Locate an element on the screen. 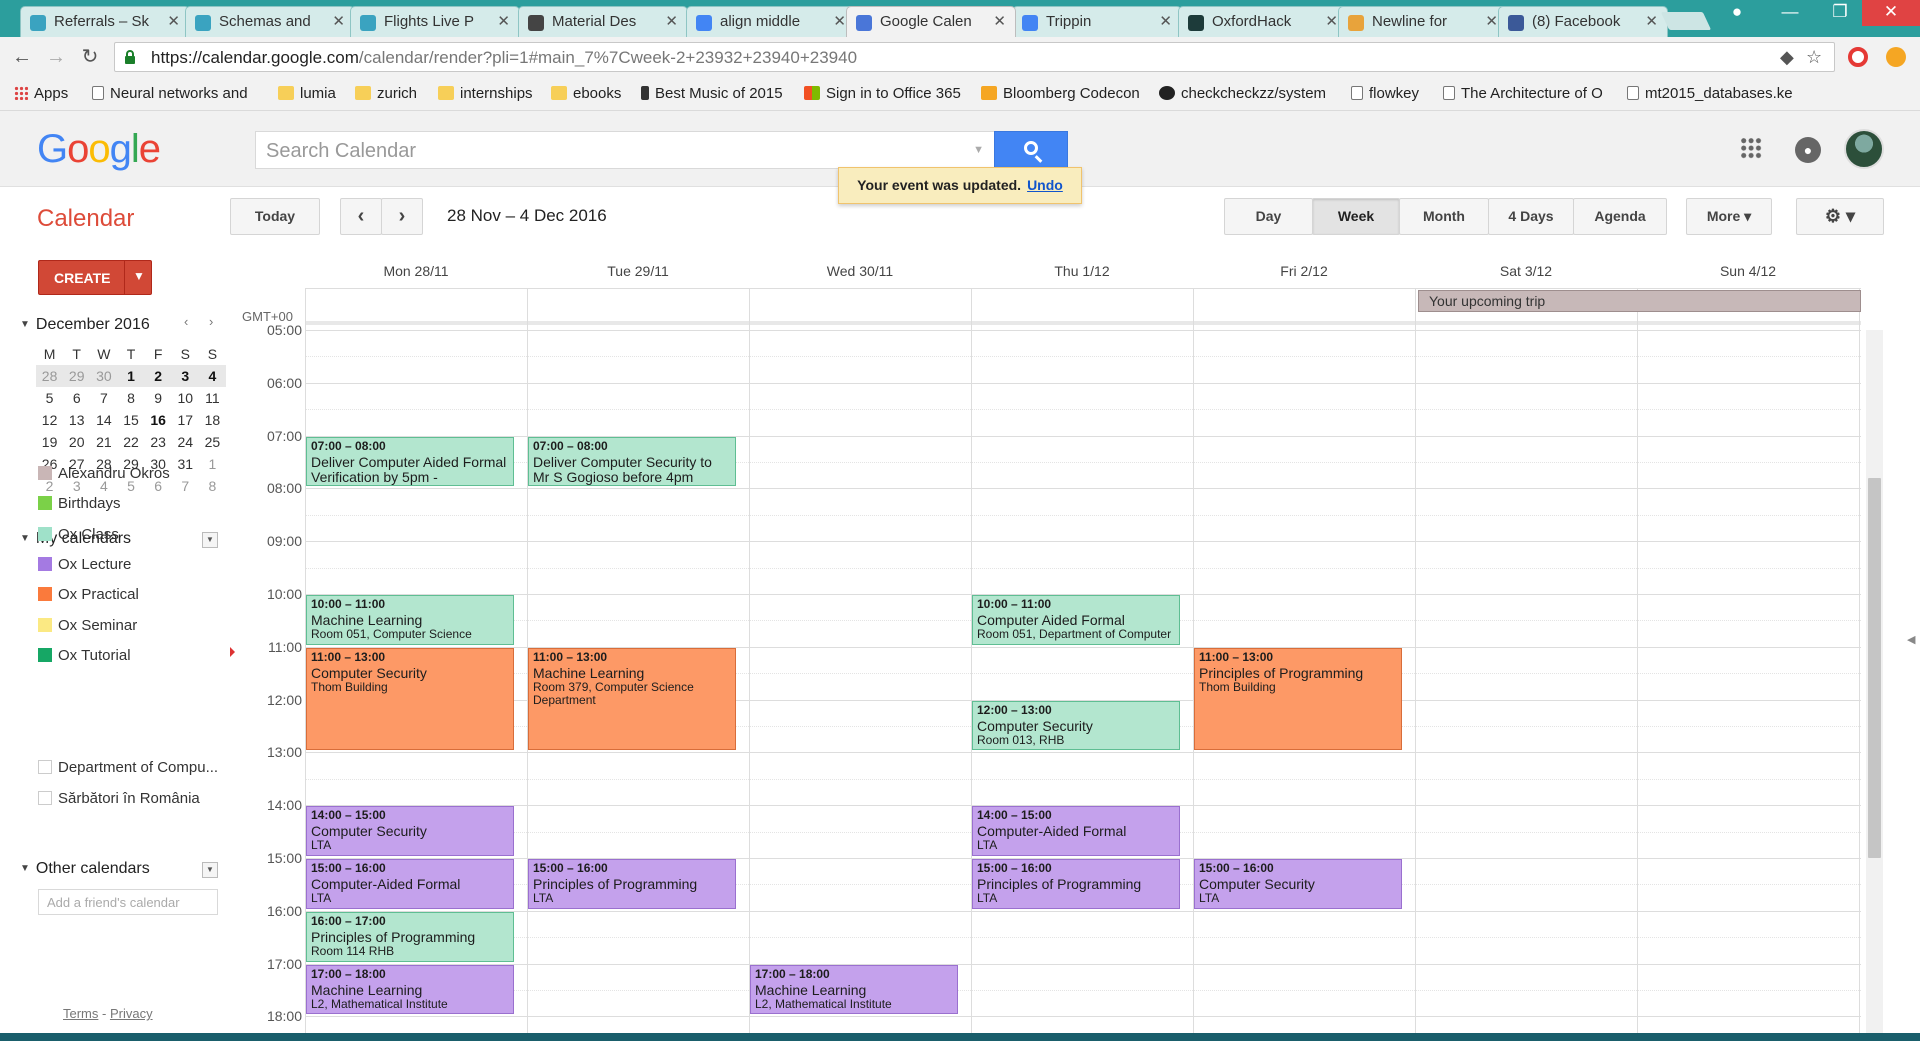 This screenshot has height=1041, width=1920. calendar-list-item: Alexandru Okros is located at coordinates (104, 473).